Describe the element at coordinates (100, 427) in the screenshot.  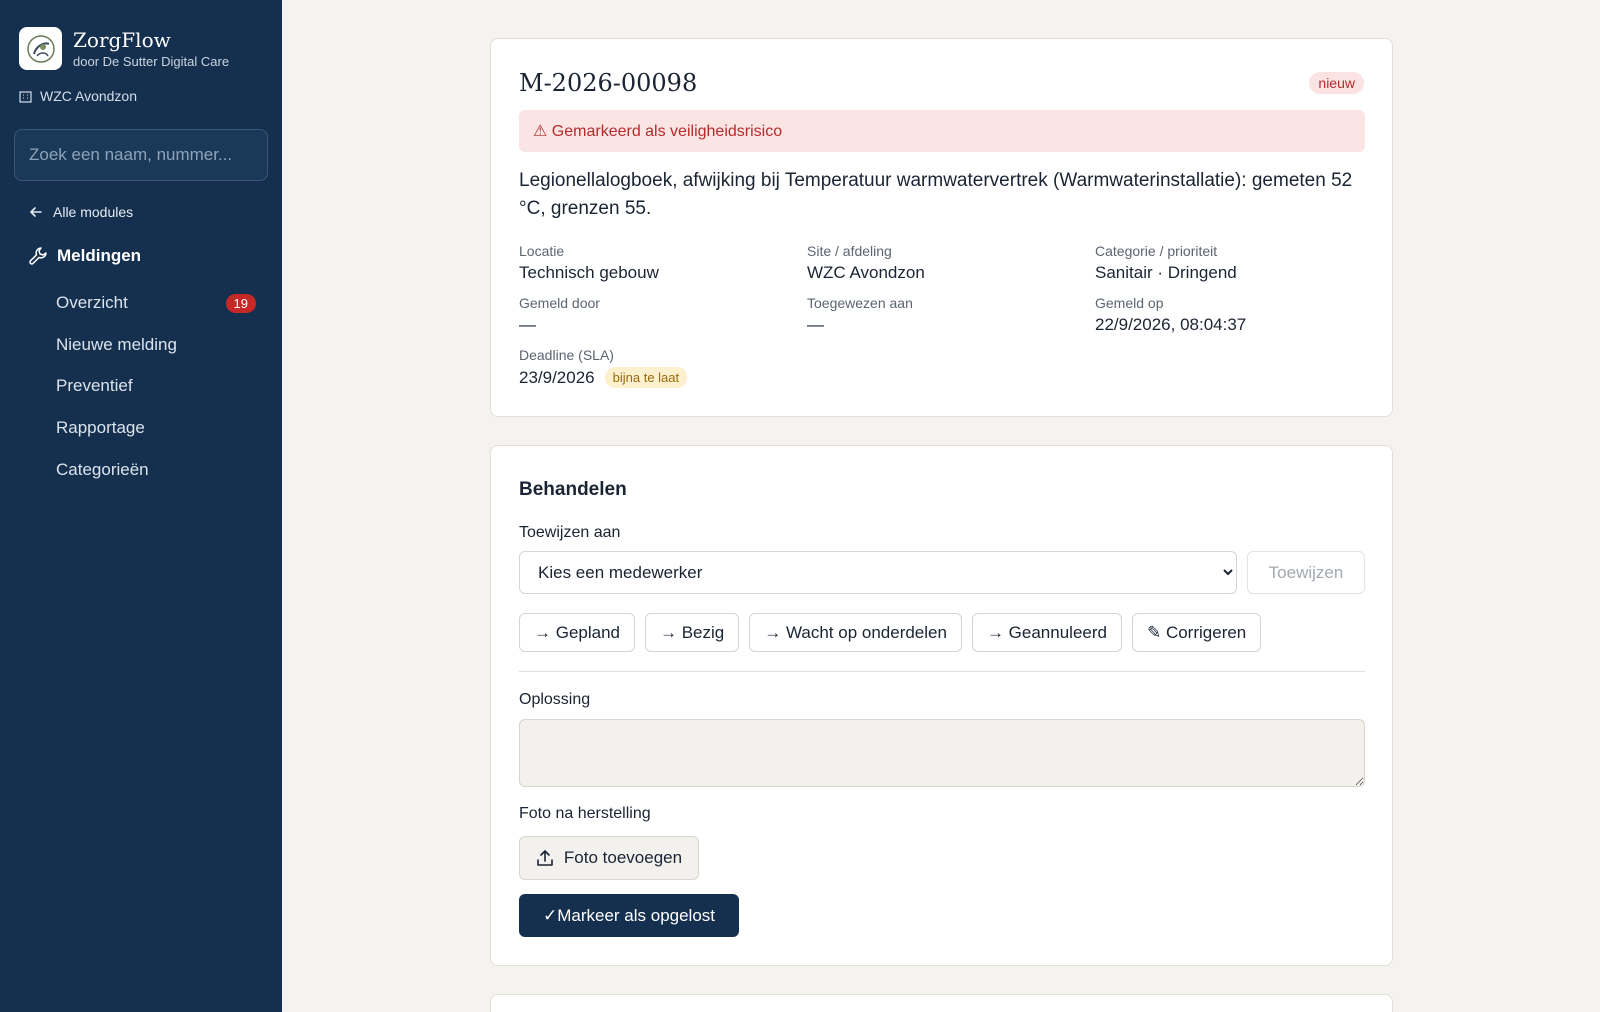
I see `sidebar-item-label: Rapportage` at that location.